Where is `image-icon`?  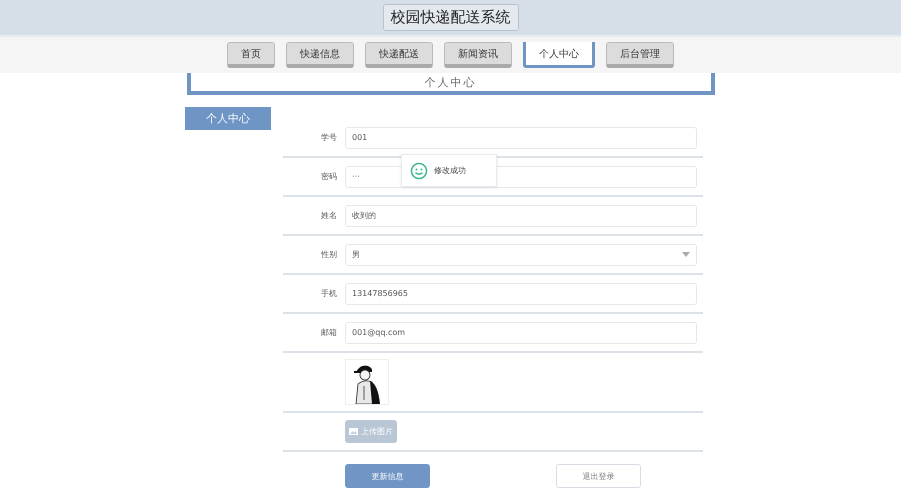 image-icon is located at coordinates (353, 431).